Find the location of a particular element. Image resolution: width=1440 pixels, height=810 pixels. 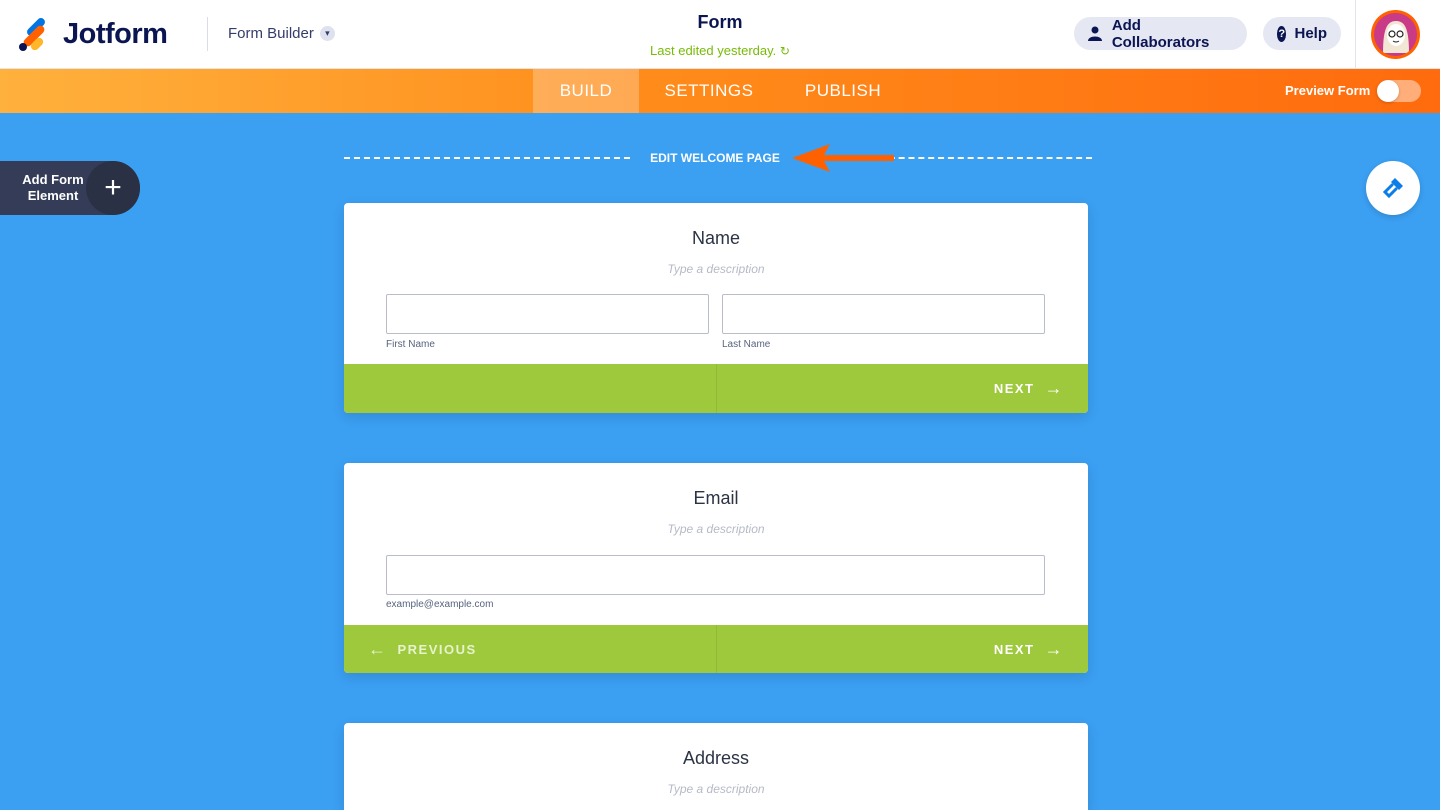

email-input is located at coordinates (715, 575).